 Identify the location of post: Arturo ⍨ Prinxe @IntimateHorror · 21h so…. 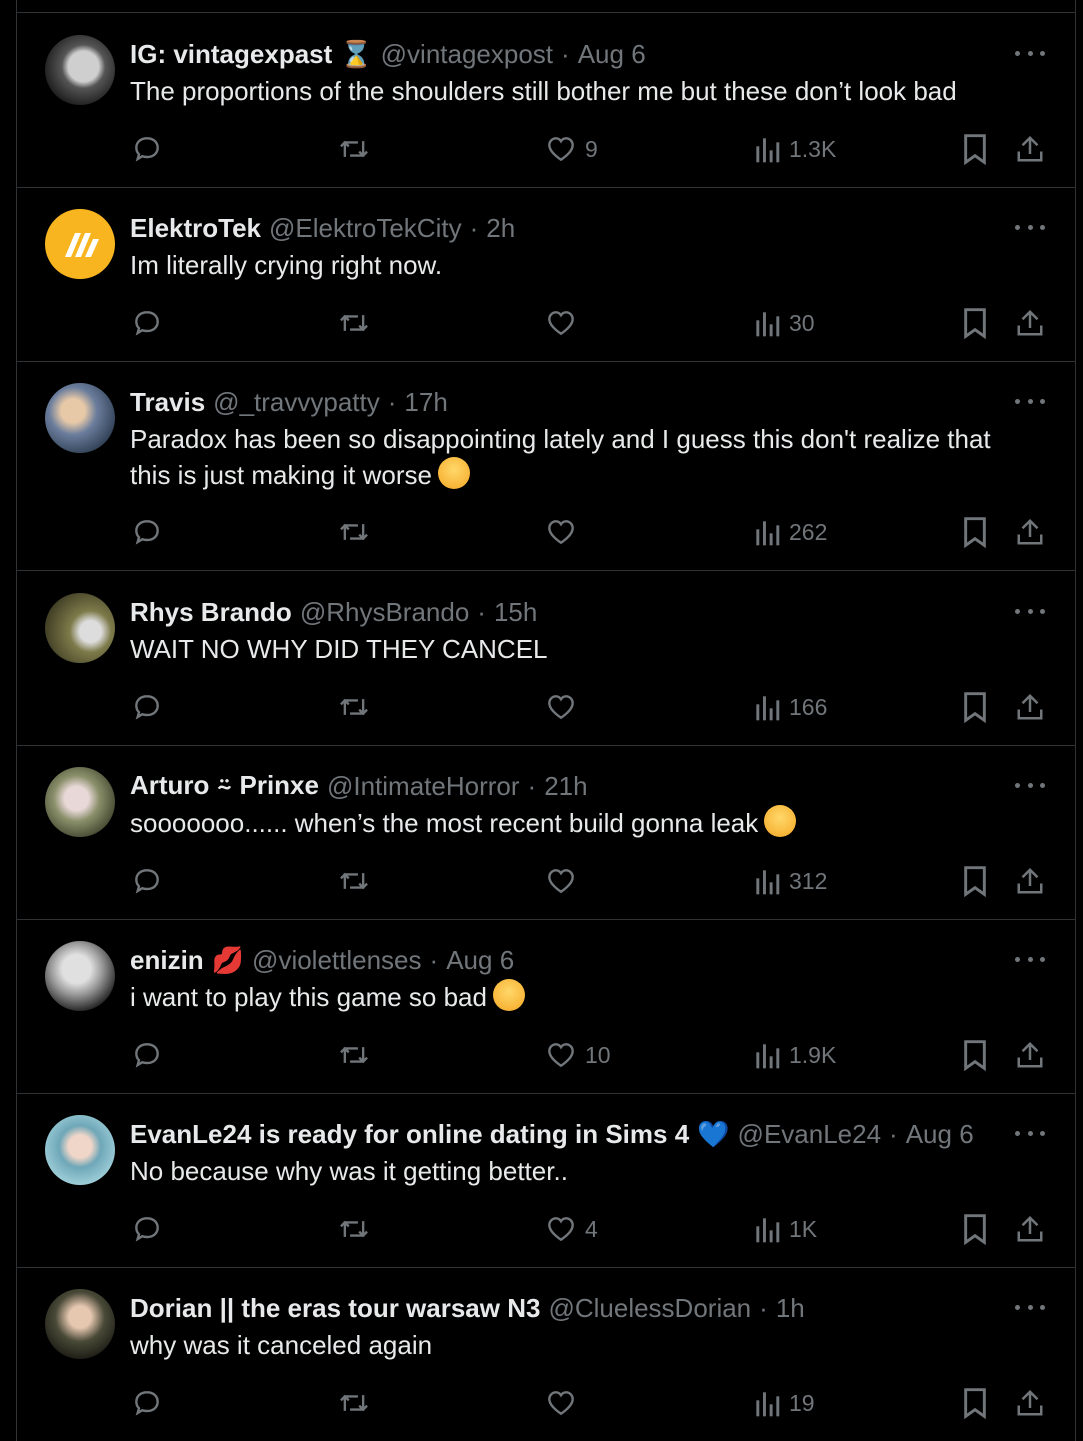
(546, 832).